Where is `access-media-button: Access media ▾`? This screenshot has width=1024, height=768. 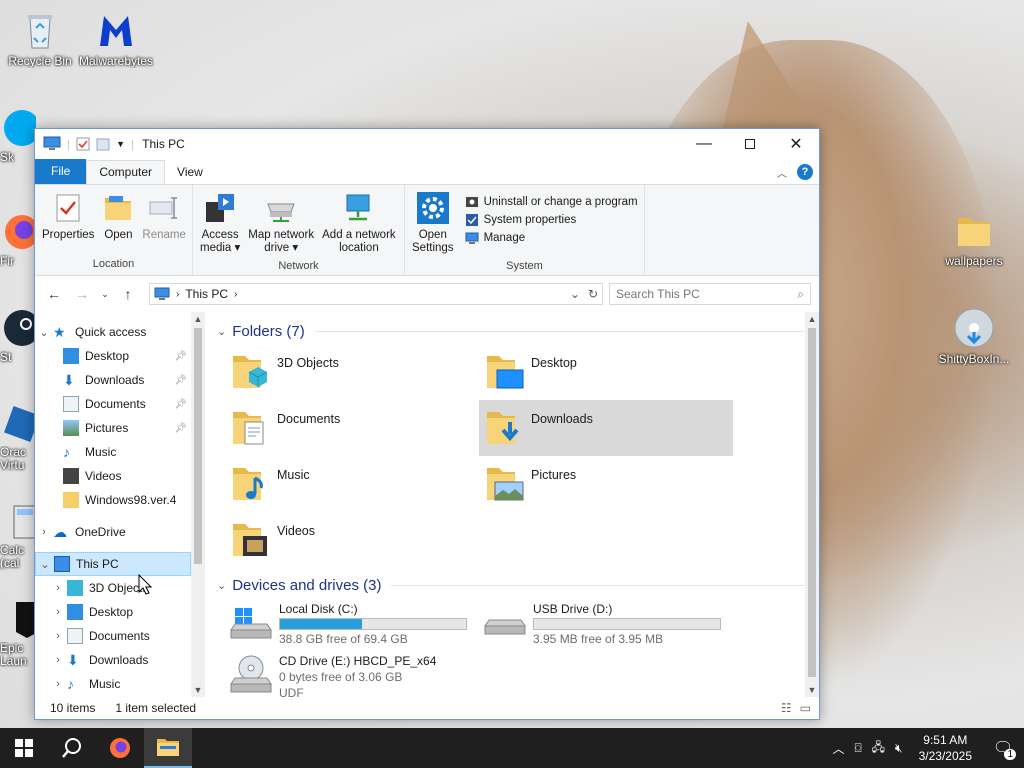
access-media-button: Access media ▾ is located at coordinates (220, 223).